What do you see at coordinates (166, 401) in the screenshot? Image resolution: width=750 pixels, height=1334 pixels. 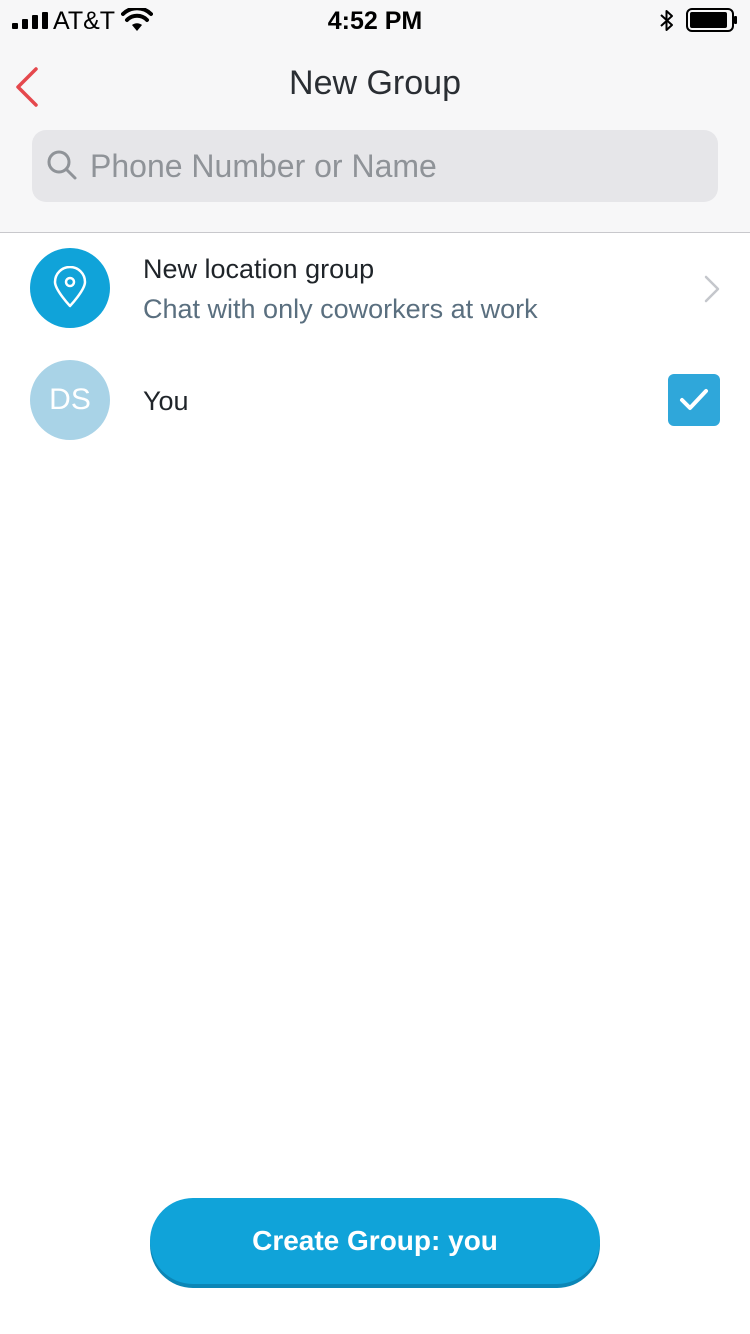 I see `self-name: You` at bounding box center [166, 401].